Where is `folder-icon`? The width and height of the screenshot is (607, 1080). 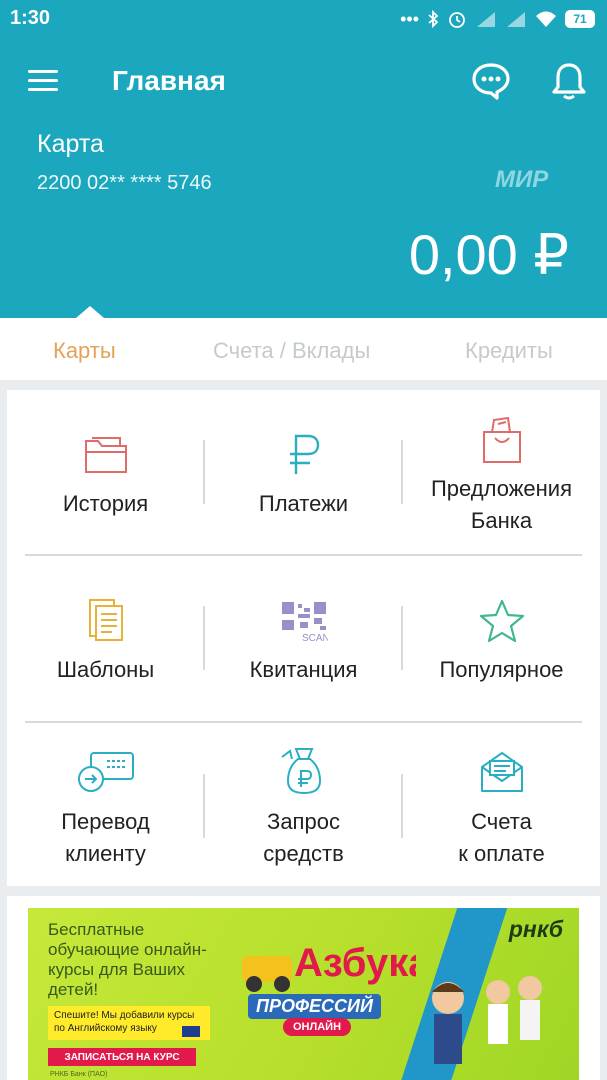 folder-icon is located at coordinates (105, 455).